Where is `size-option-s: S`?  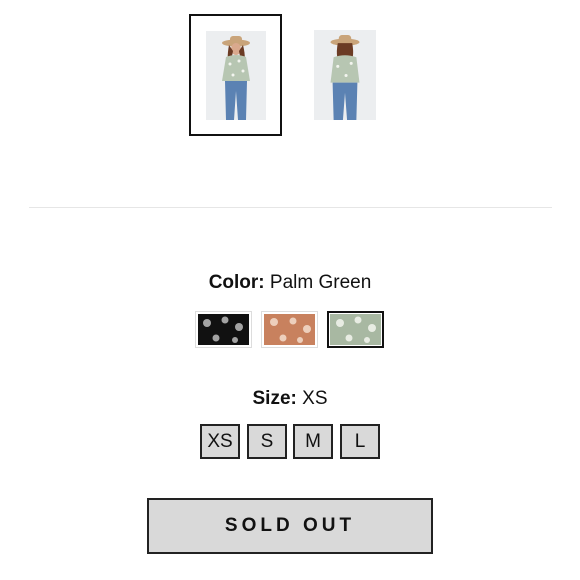
size-option-s: S is located at coordinates (267, 441).